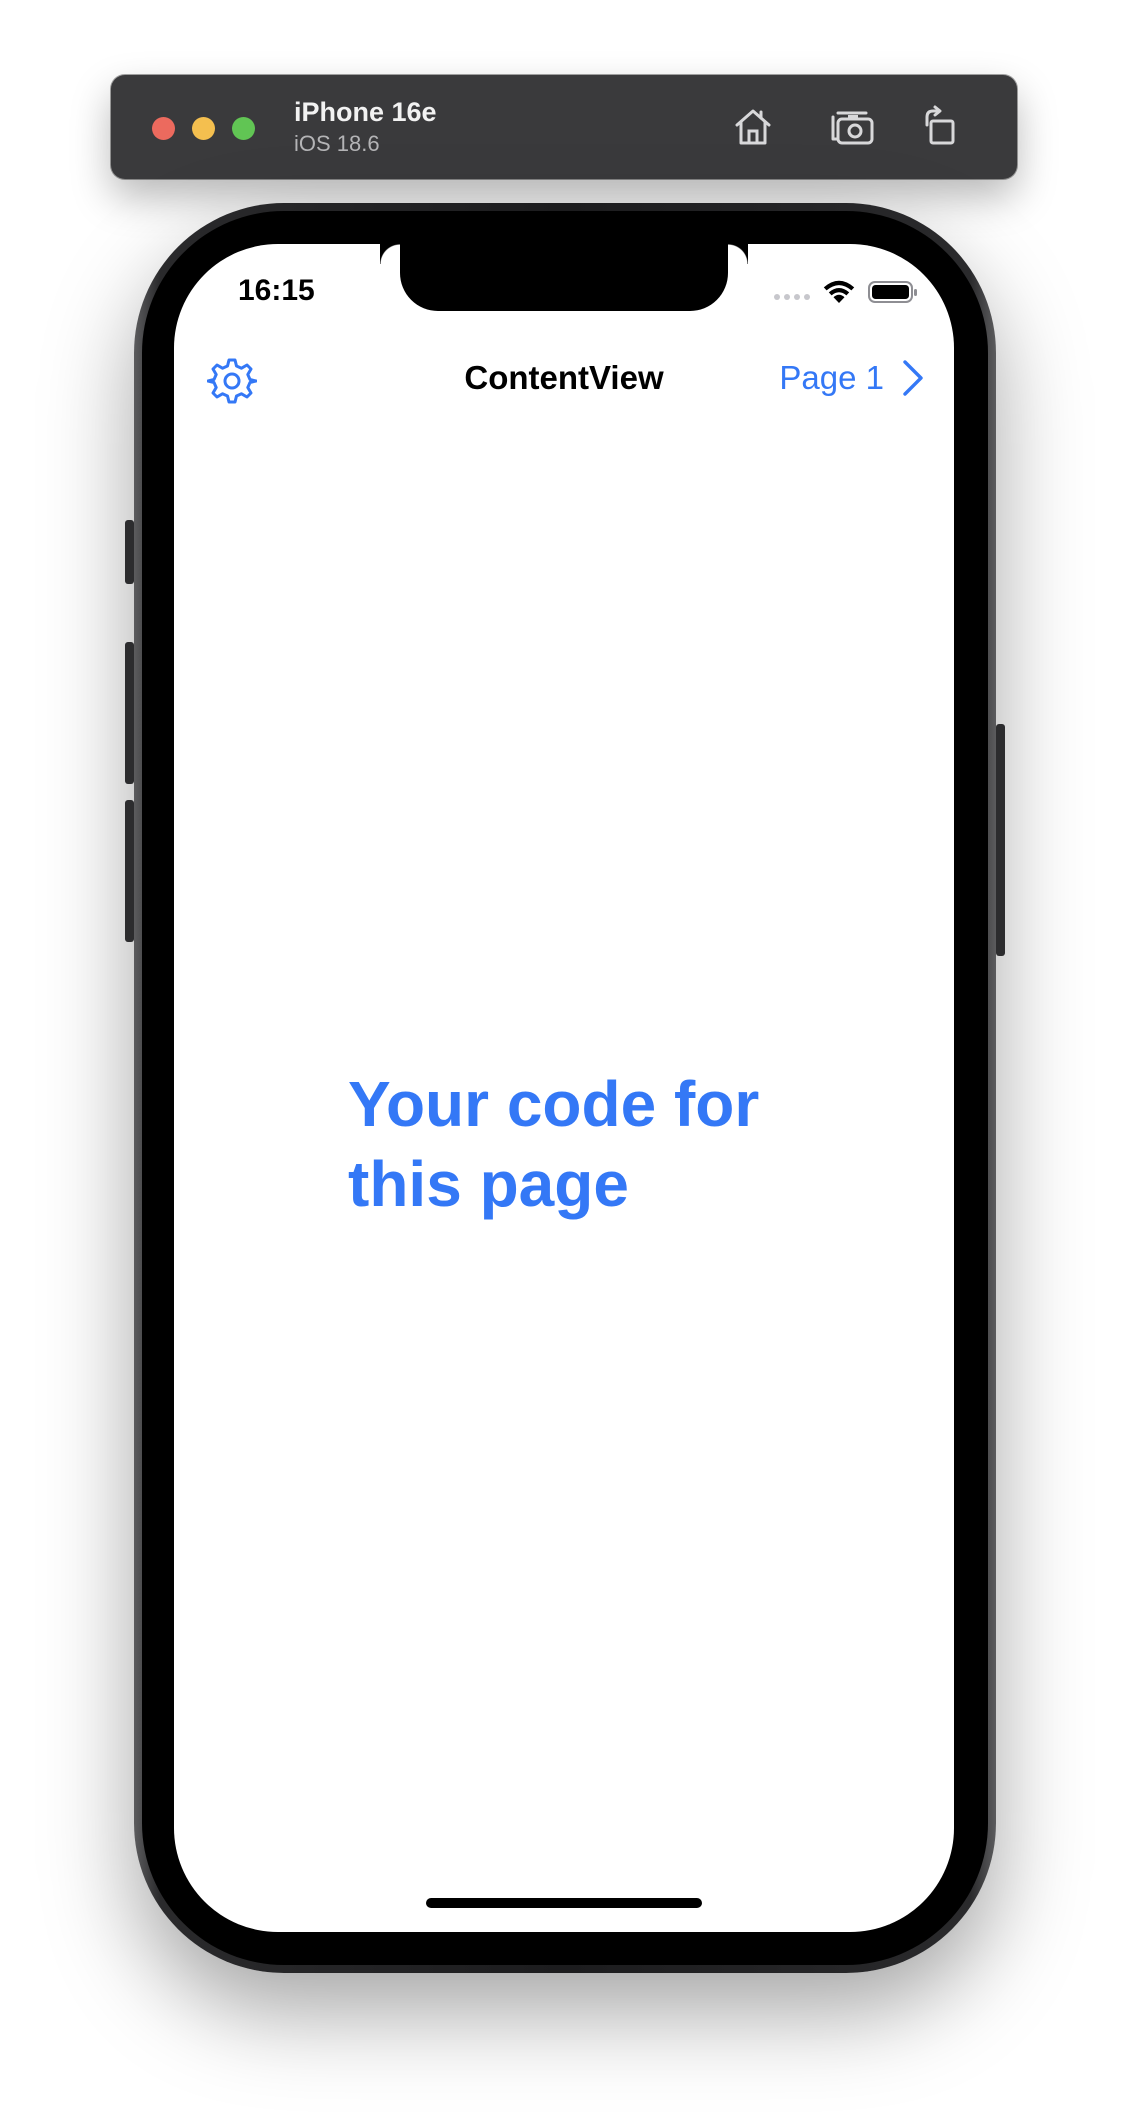  Describe the element at coordinates (831, 377) in the screenshot. I see `next-page-label: Page 1` at that location.